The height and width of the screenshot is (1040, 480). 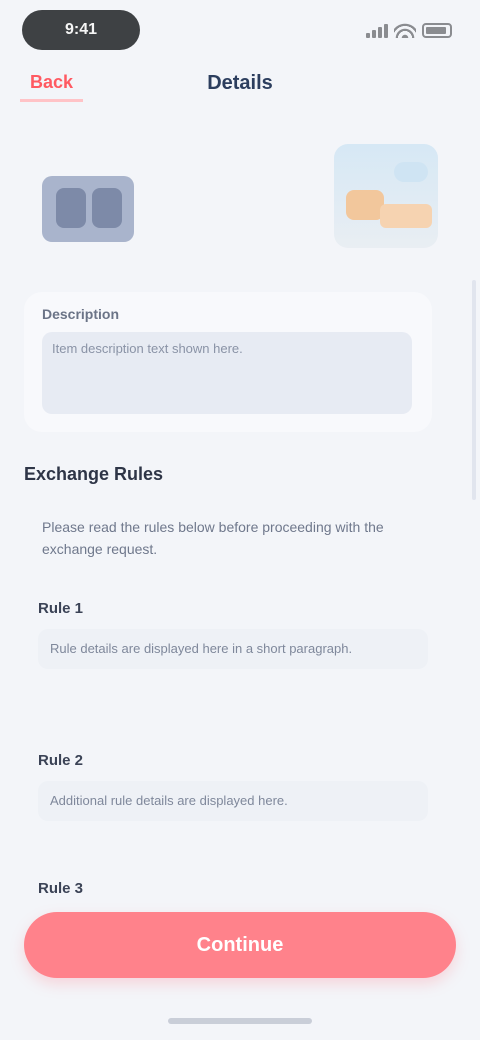 What do you see at coordinates (61, 888) in the screenshot?
I see `rule-title: Rule 3` at bounding box center [61, 888].